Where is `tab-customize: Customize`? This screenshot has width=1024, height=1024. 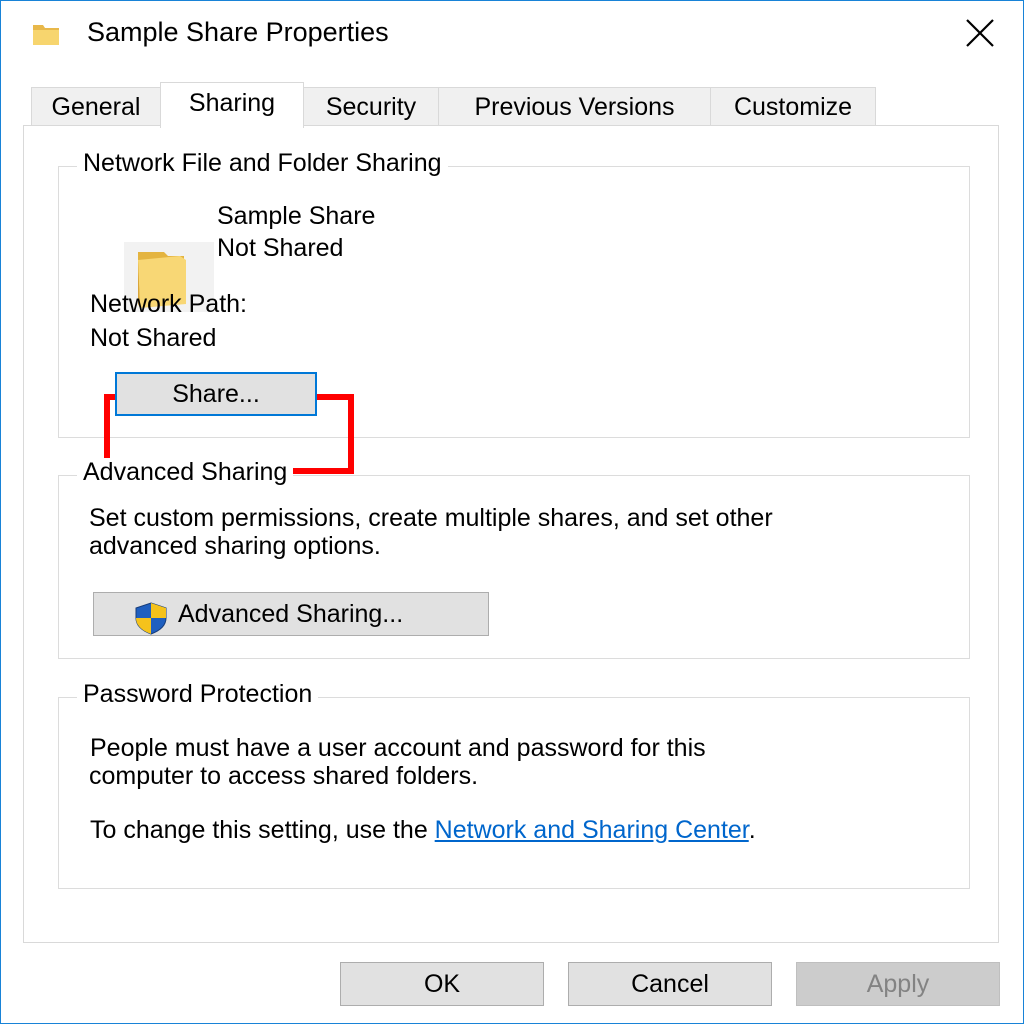 tab-customize: Customize is located at coordinates (793, 107).